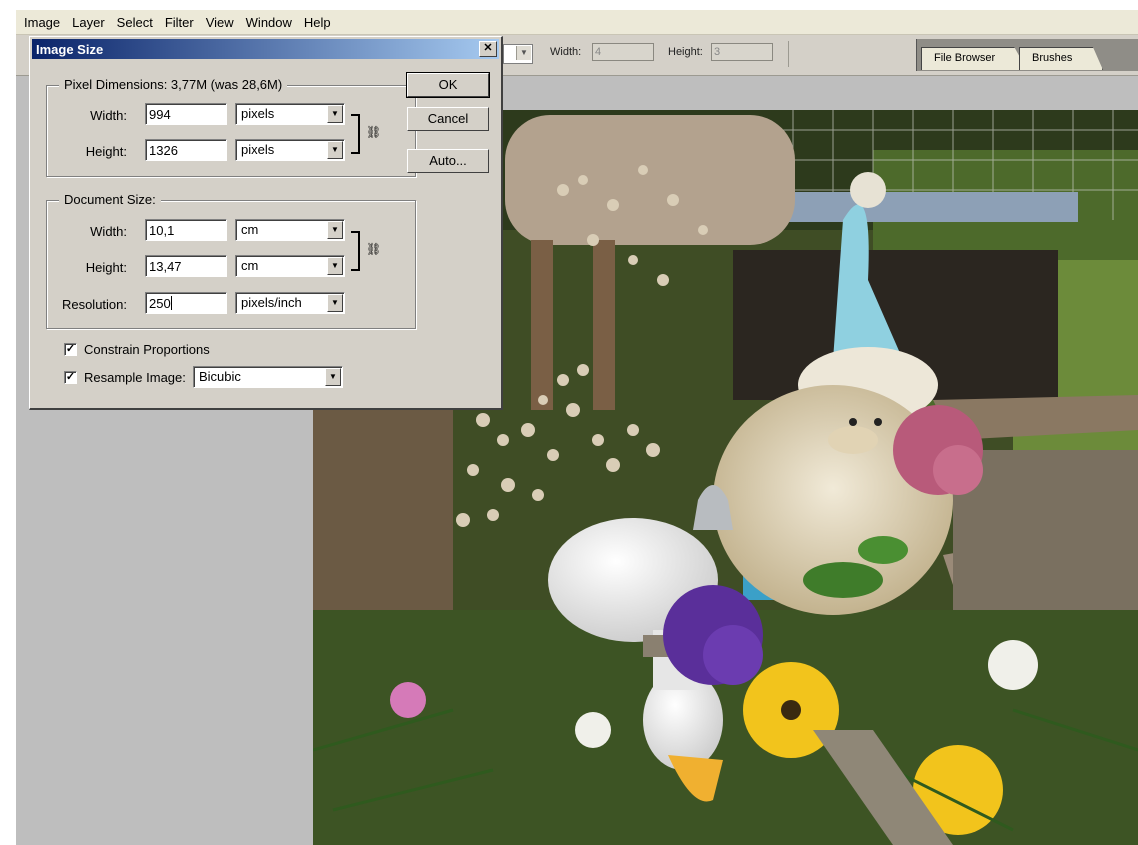 The width and height of the screenshot is (1138, 845). Describe the element at coordinates (220, 376) in the screenshot. I see `resample-method-value: Bicubic` at that location.